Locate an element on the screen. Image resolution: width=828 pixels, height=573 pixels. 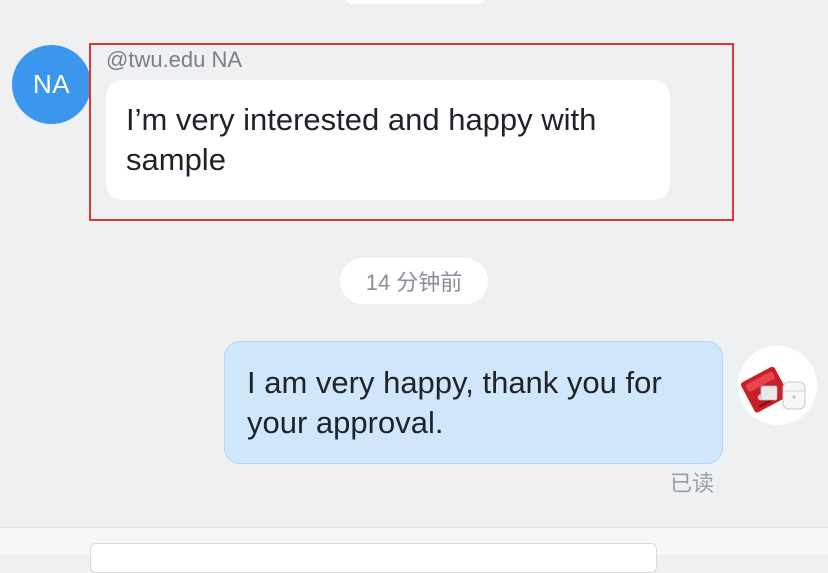
sender-name: @twu.edu NA is located at coordinates (174, 59).